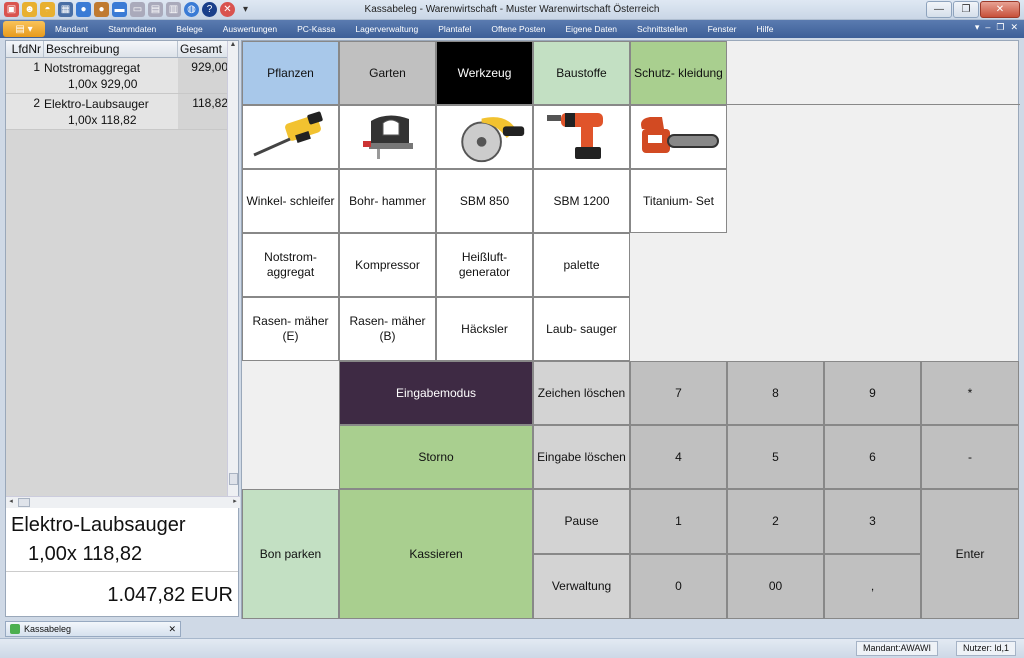 Image resolution: width=1024 pixels, height=658 pixels. Describe the element at coordinates (1014, 27) in the screenshot. I see `mdi-close-icon: ✕` at that location.